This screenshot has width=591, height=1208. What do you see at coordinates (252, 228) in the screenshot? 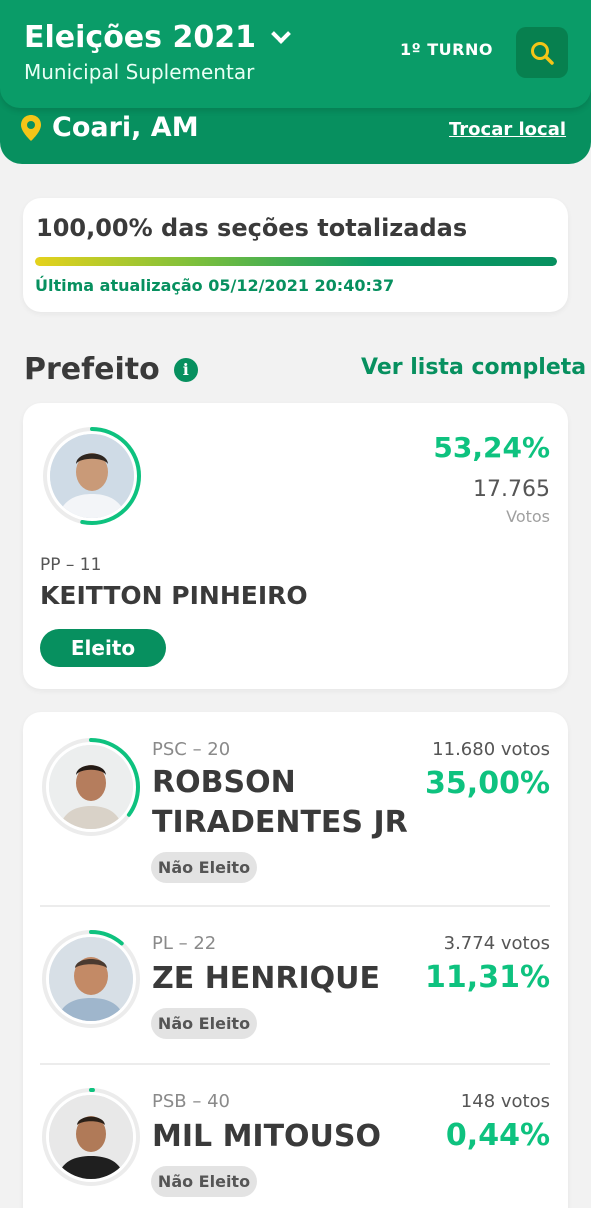
I see `totalization-title: 100,00% das seções totalizadas` at bounding box center [252, 228].